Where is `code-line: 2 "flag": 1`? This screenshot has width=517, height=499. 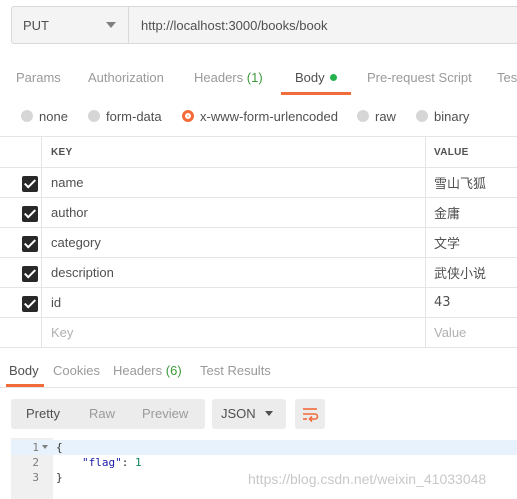 code-line: 2 "flag": 1 is located at coordinates (264, 462).